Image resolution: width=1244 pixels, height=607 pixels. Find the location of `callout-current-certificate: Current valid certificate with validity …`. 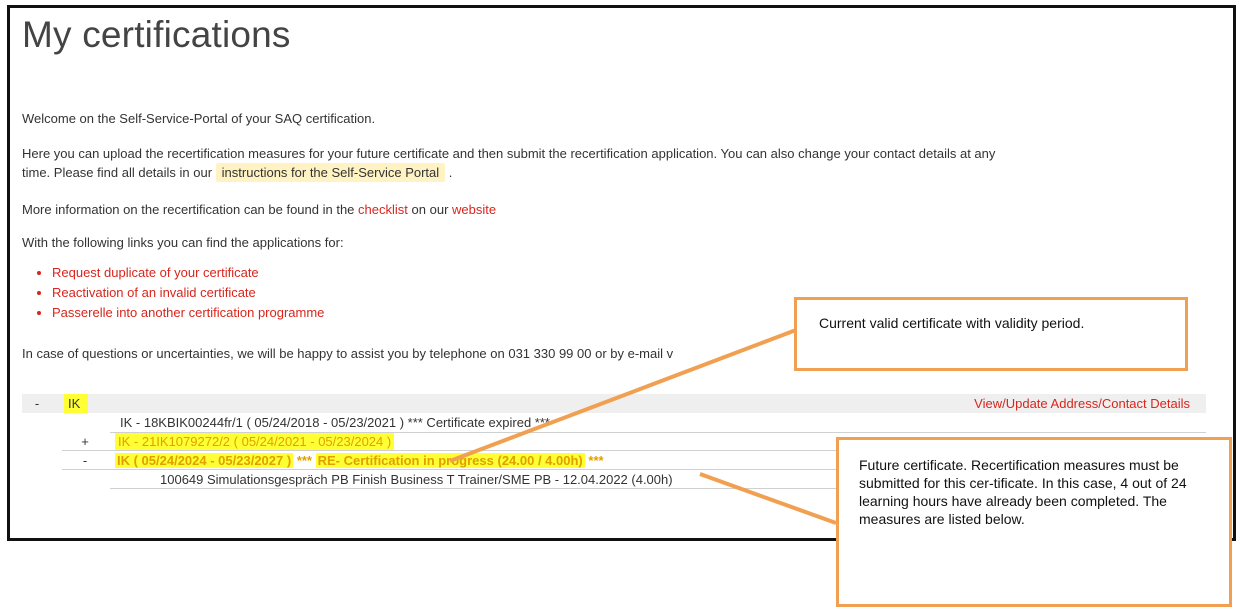

callout-current-certificate: Current valid certificate with validity … is located at coordinates (991, 334).